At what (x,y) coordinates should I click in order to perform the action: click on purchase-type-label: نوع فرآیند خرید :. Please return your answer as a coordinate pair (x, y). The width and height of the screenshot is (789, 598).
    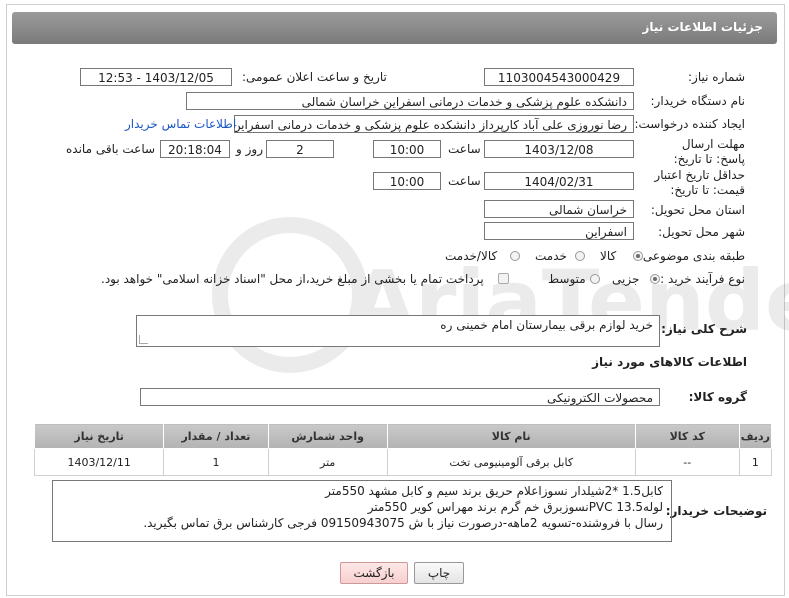
    Looking at the image, I should click on (702, 279).